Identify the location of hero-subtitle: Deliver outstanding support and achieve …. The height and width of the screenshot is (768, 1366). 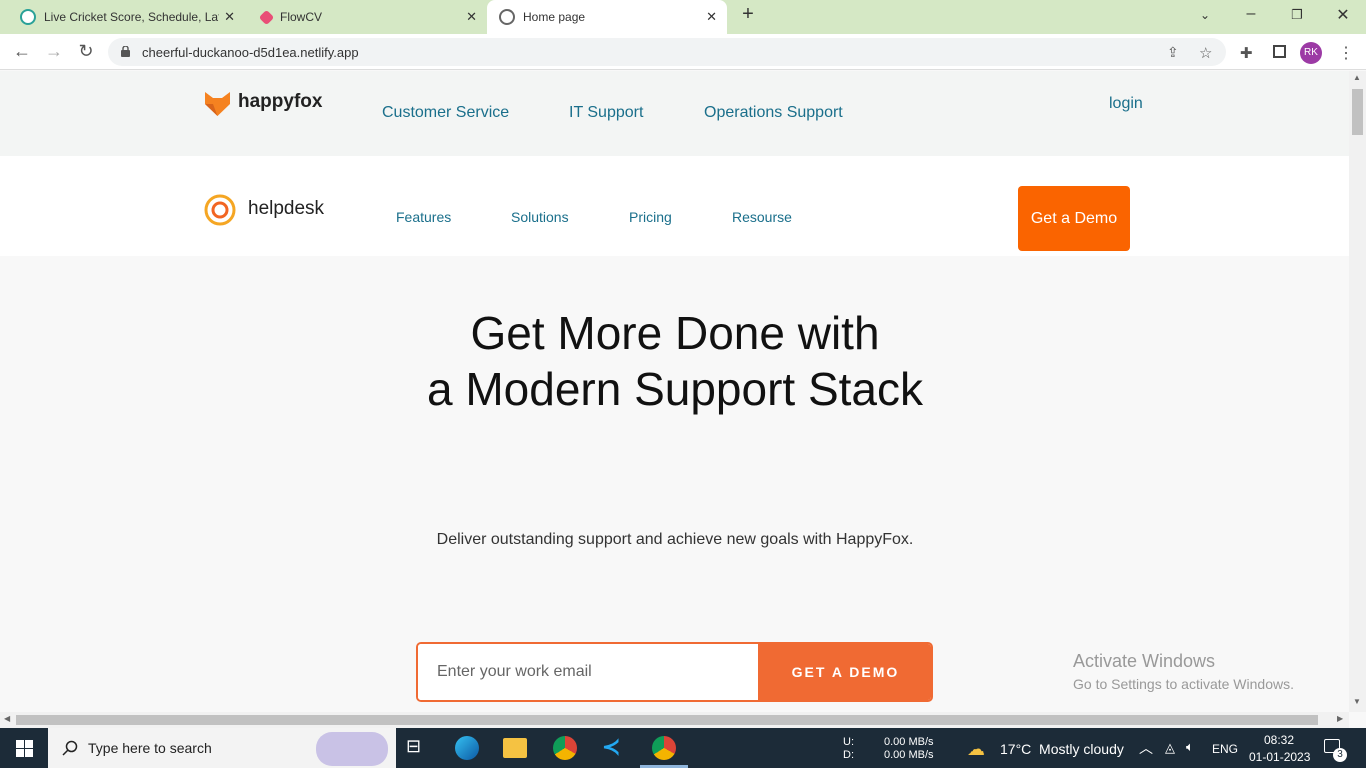
(675, 539).